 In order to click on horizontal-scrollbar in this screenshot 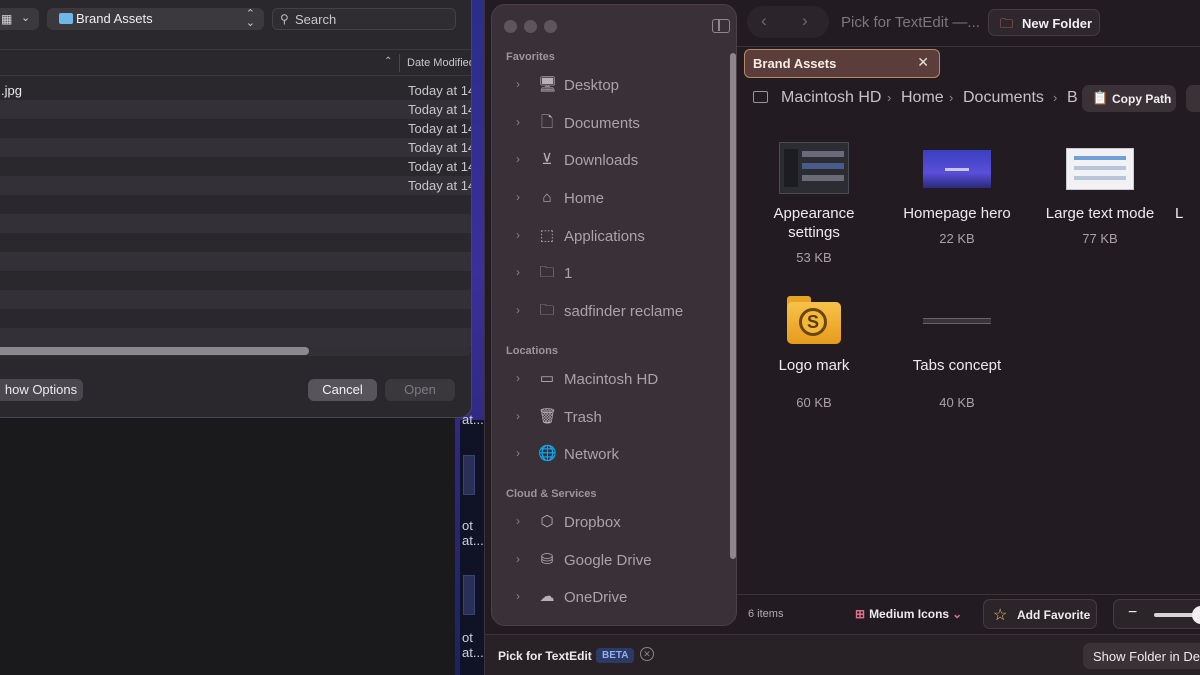, I will do `click(235, 351)`.